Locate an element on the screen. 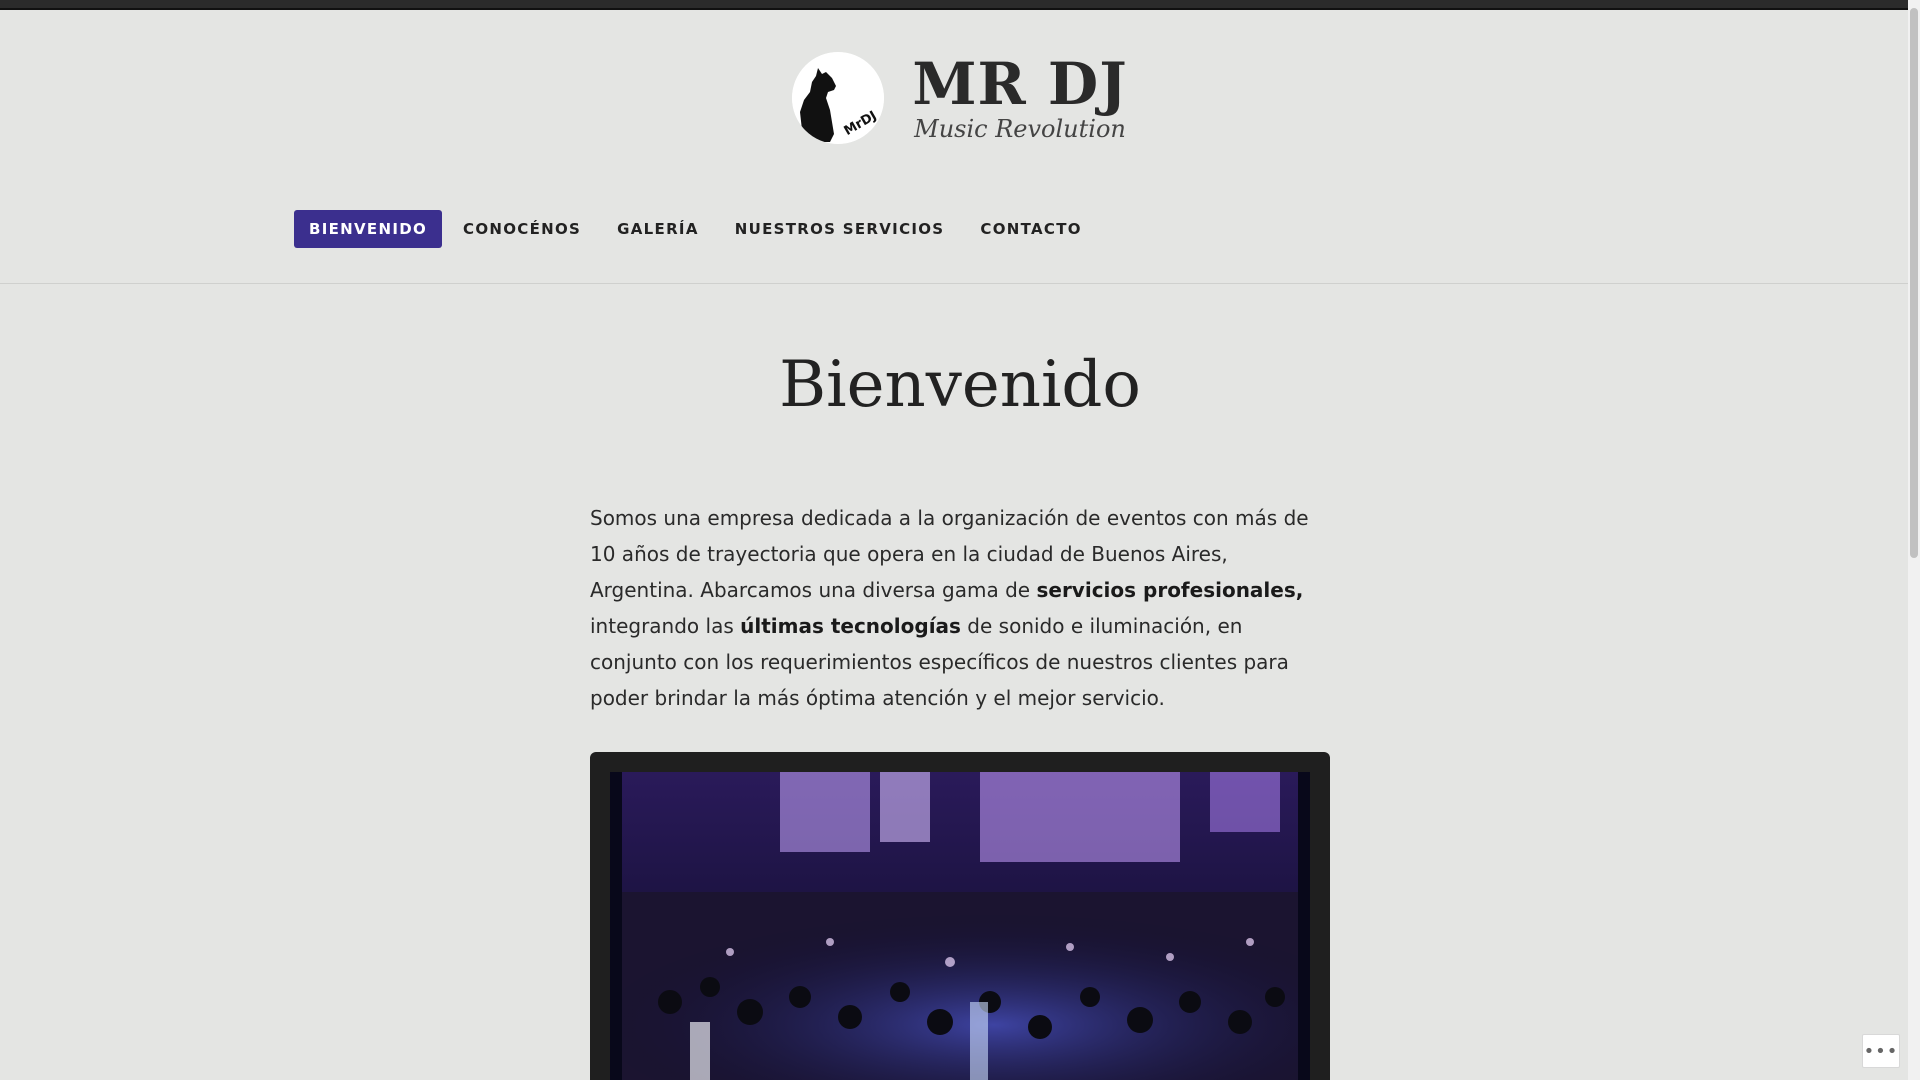 Image resolution: width=1920 pixels, height=1080 pixels. nav-item-conocenos: CONOCÉNOS is located at coordinates (522, 229).